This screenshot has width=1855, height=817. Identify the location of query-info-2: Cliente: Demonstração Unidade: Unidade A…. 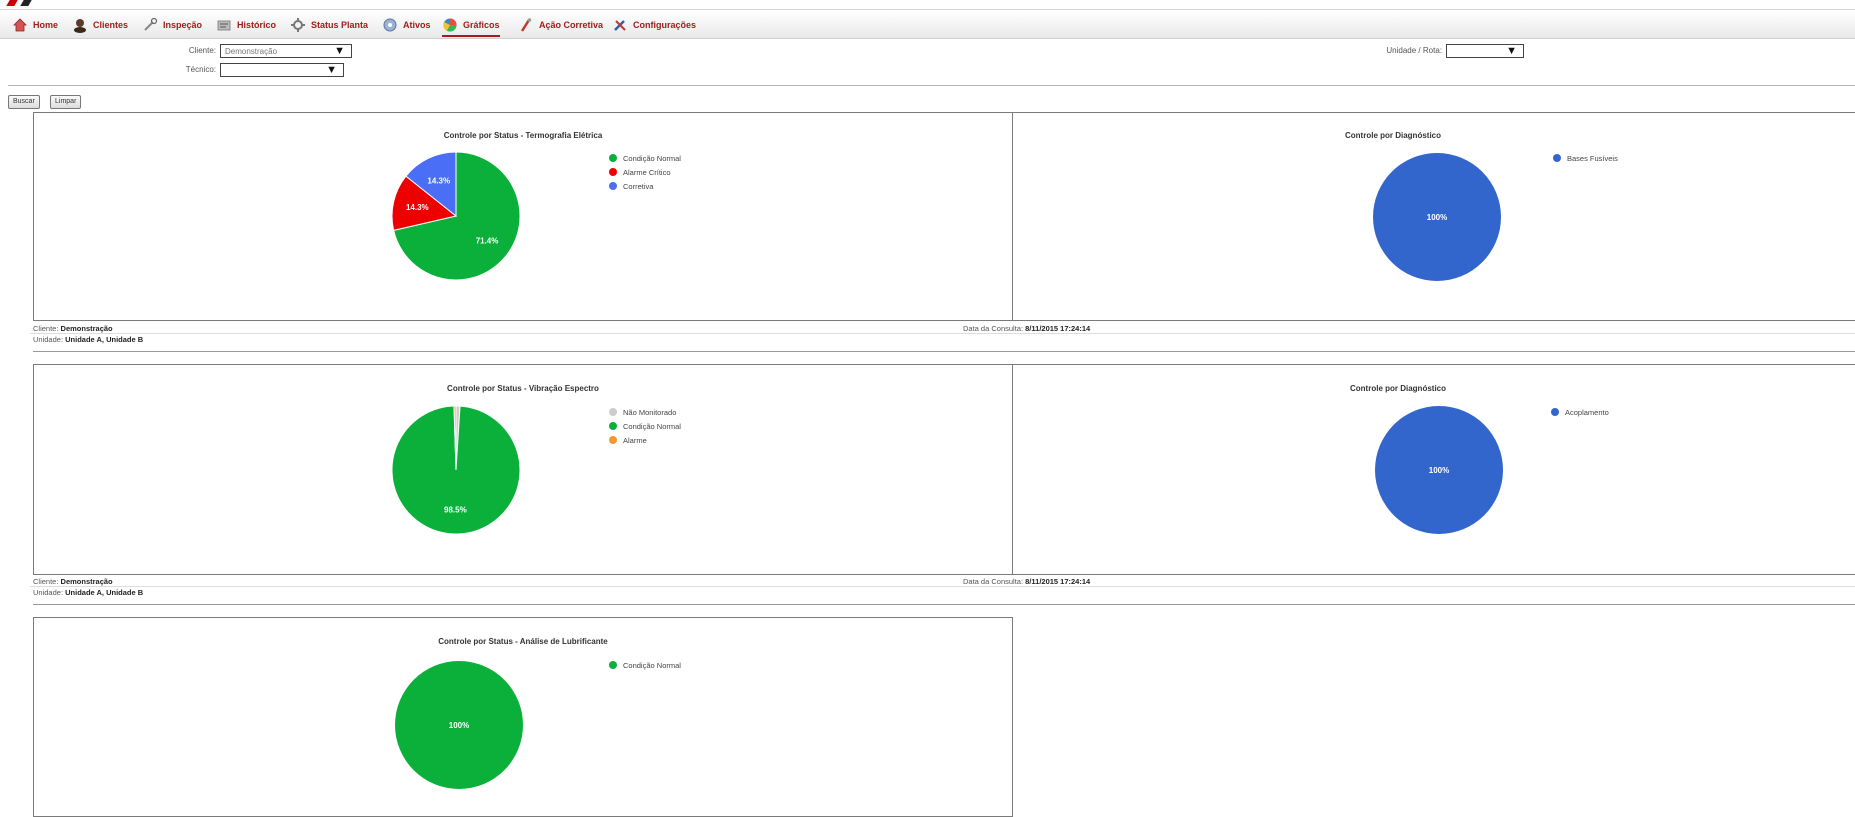
(88, 587).